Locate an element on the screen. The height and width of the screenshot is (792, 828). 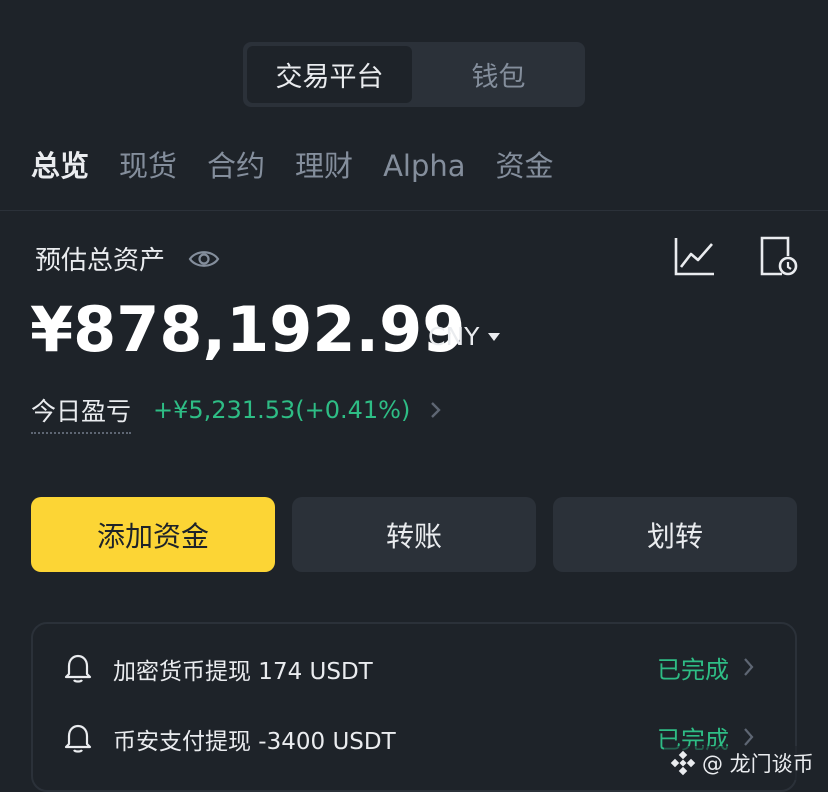
notification-status: 已完成 is located at coordinates (693, 670).